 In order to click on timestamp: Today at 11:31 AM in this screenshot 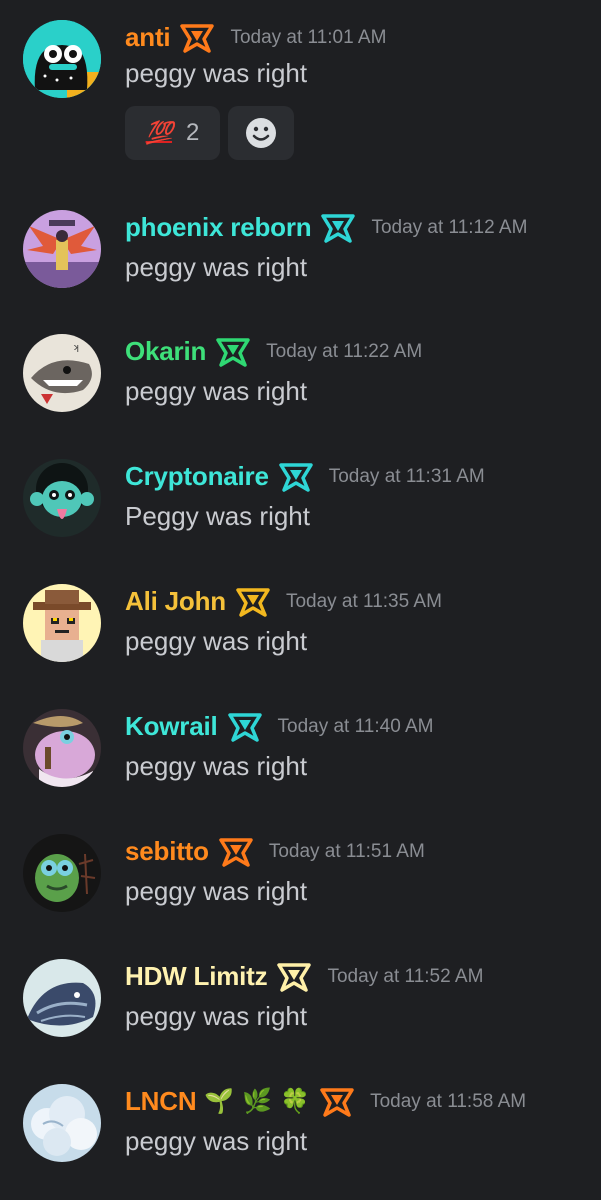, I will do `click(406, 476)`.